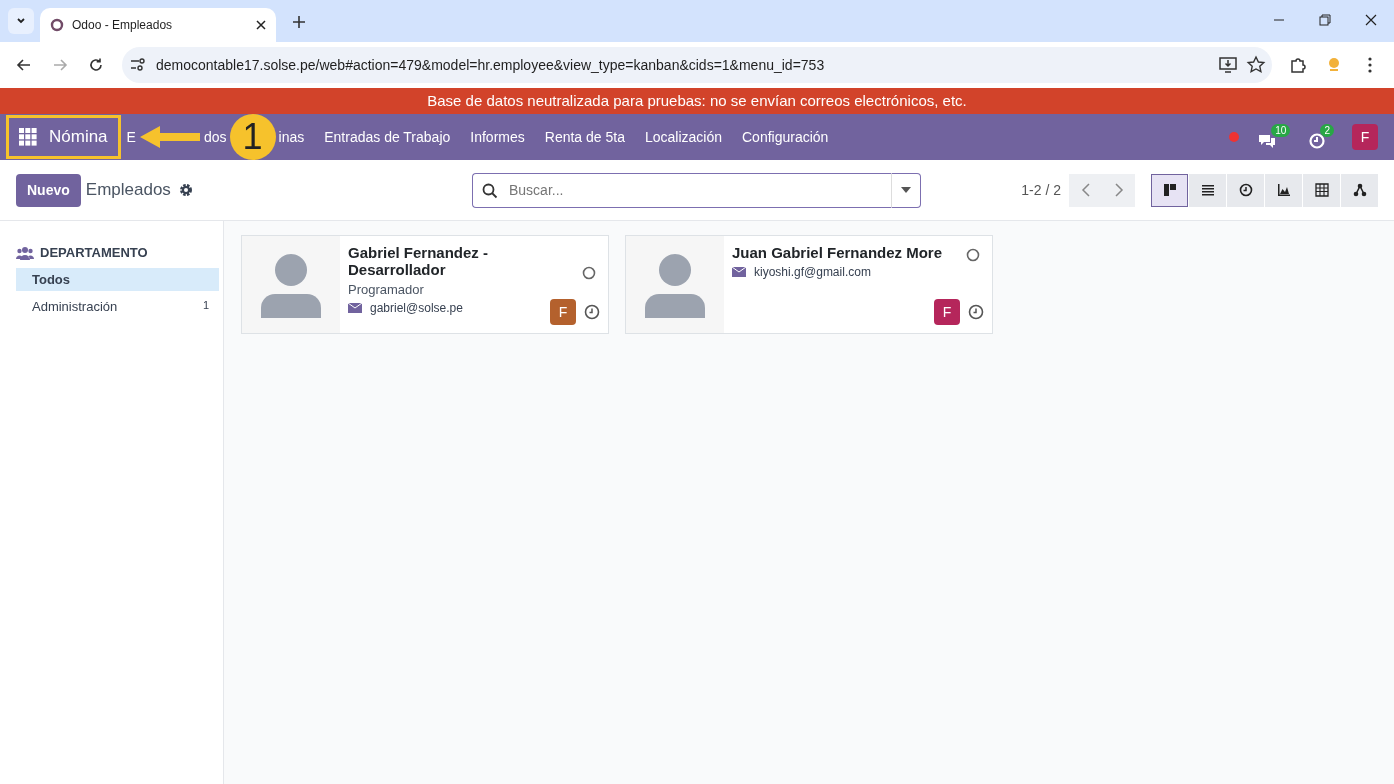  I want to click on hierarchy-icon, so click(1359, 190).